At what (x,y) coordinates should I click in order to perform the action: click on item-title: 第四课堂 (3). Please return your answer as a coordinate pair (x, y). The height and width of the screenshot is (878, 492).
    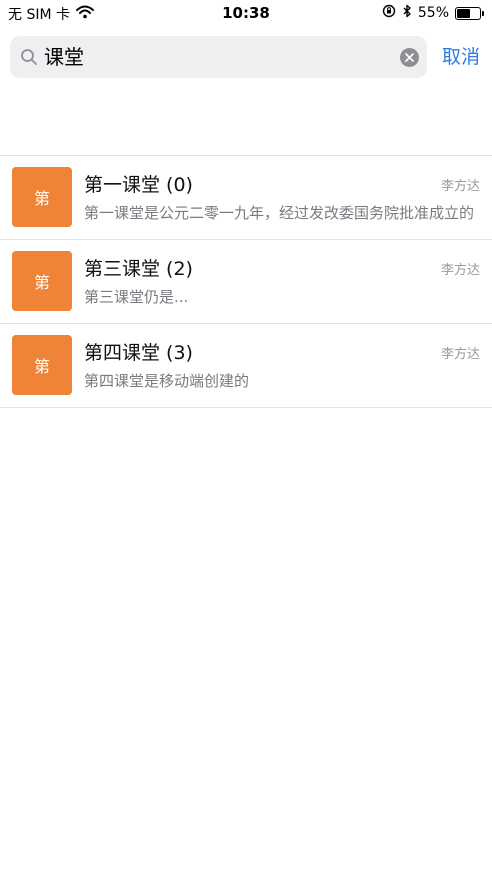
    Looking at the image, I should click on (138, 353).